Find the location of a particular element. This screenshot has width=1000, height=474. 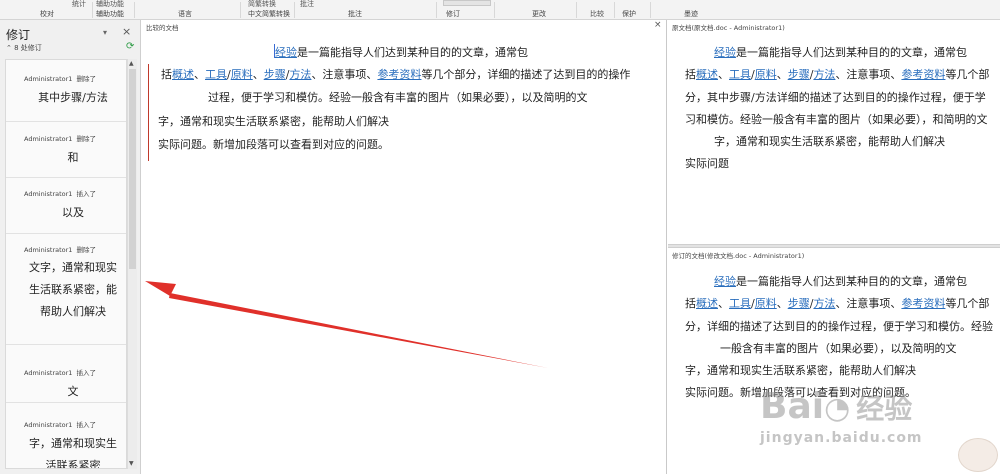

watermark-brand-text-2: 经验 is located at coordinates (884, 408).